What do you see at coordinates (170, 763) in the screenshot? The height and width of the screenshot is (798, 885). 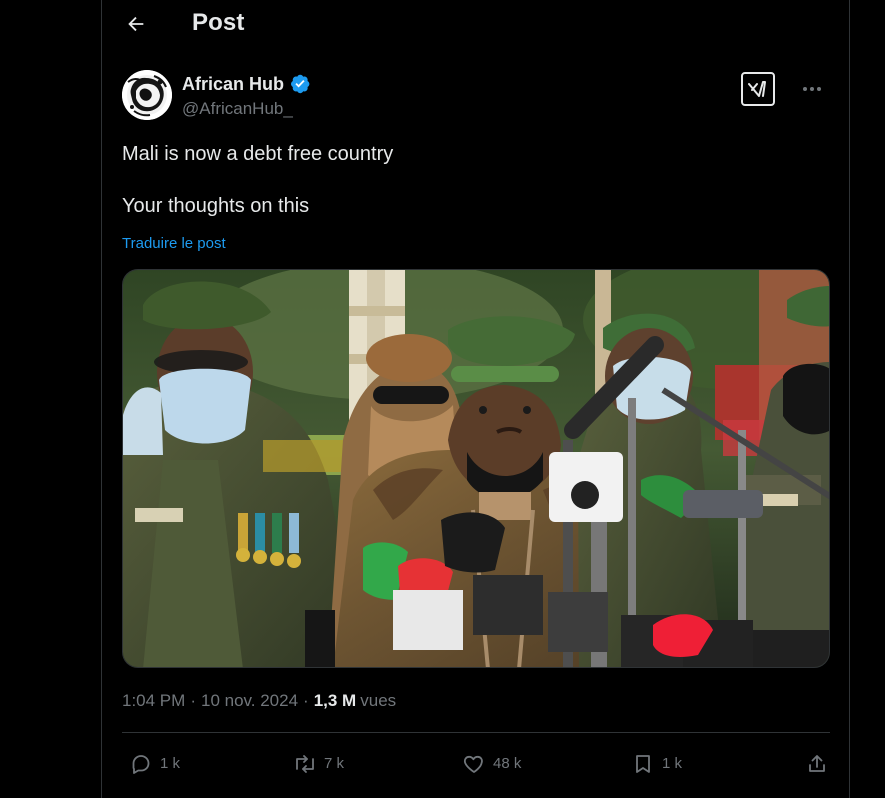 I see `reply-count: 1 k` at bounding box center [170, 763].